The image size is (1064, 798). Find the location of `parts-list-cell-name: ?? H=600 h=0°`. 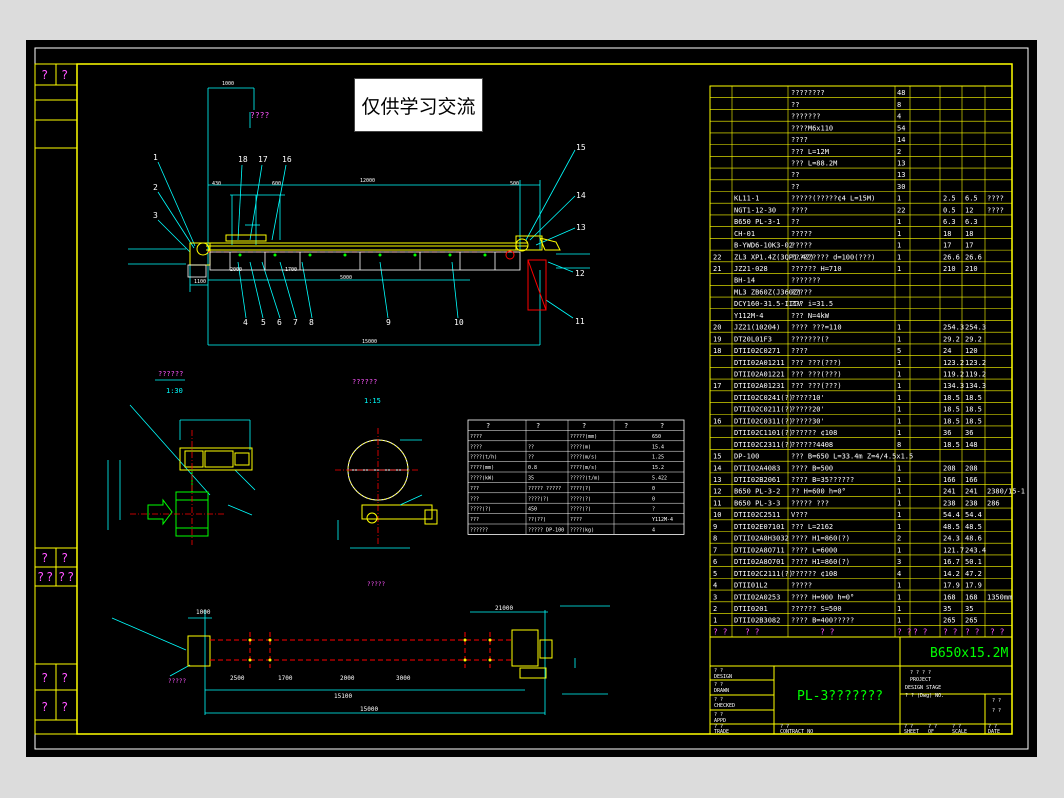

parts-list-cell-name: ?? H=600 h=0° is located at coordinates (818, 492).